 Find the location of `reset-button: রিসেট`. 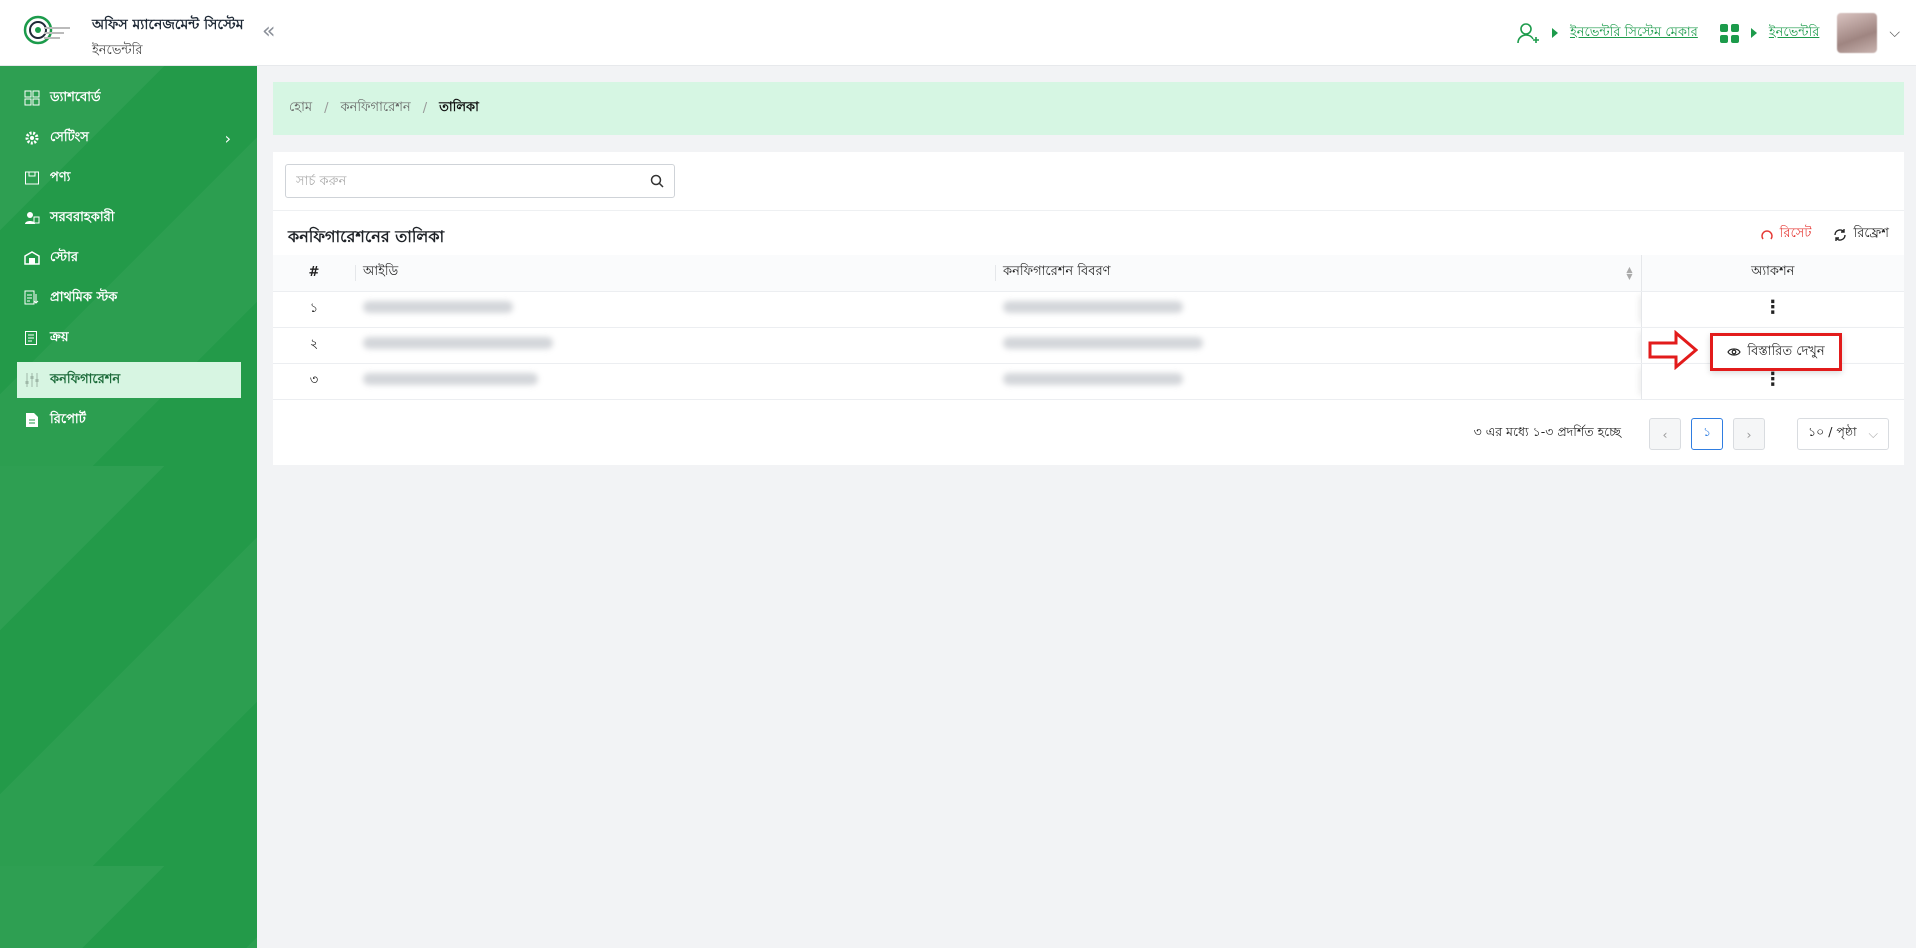

reset-button: রিসেট is located at coordinates (1786, 234).